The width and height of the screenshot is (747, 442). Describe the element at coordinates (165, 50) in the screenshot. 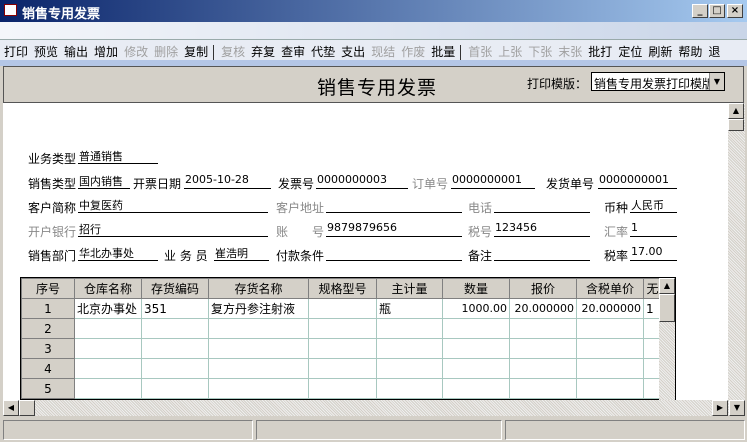

I see `toolbar-button: 删除` at that location.